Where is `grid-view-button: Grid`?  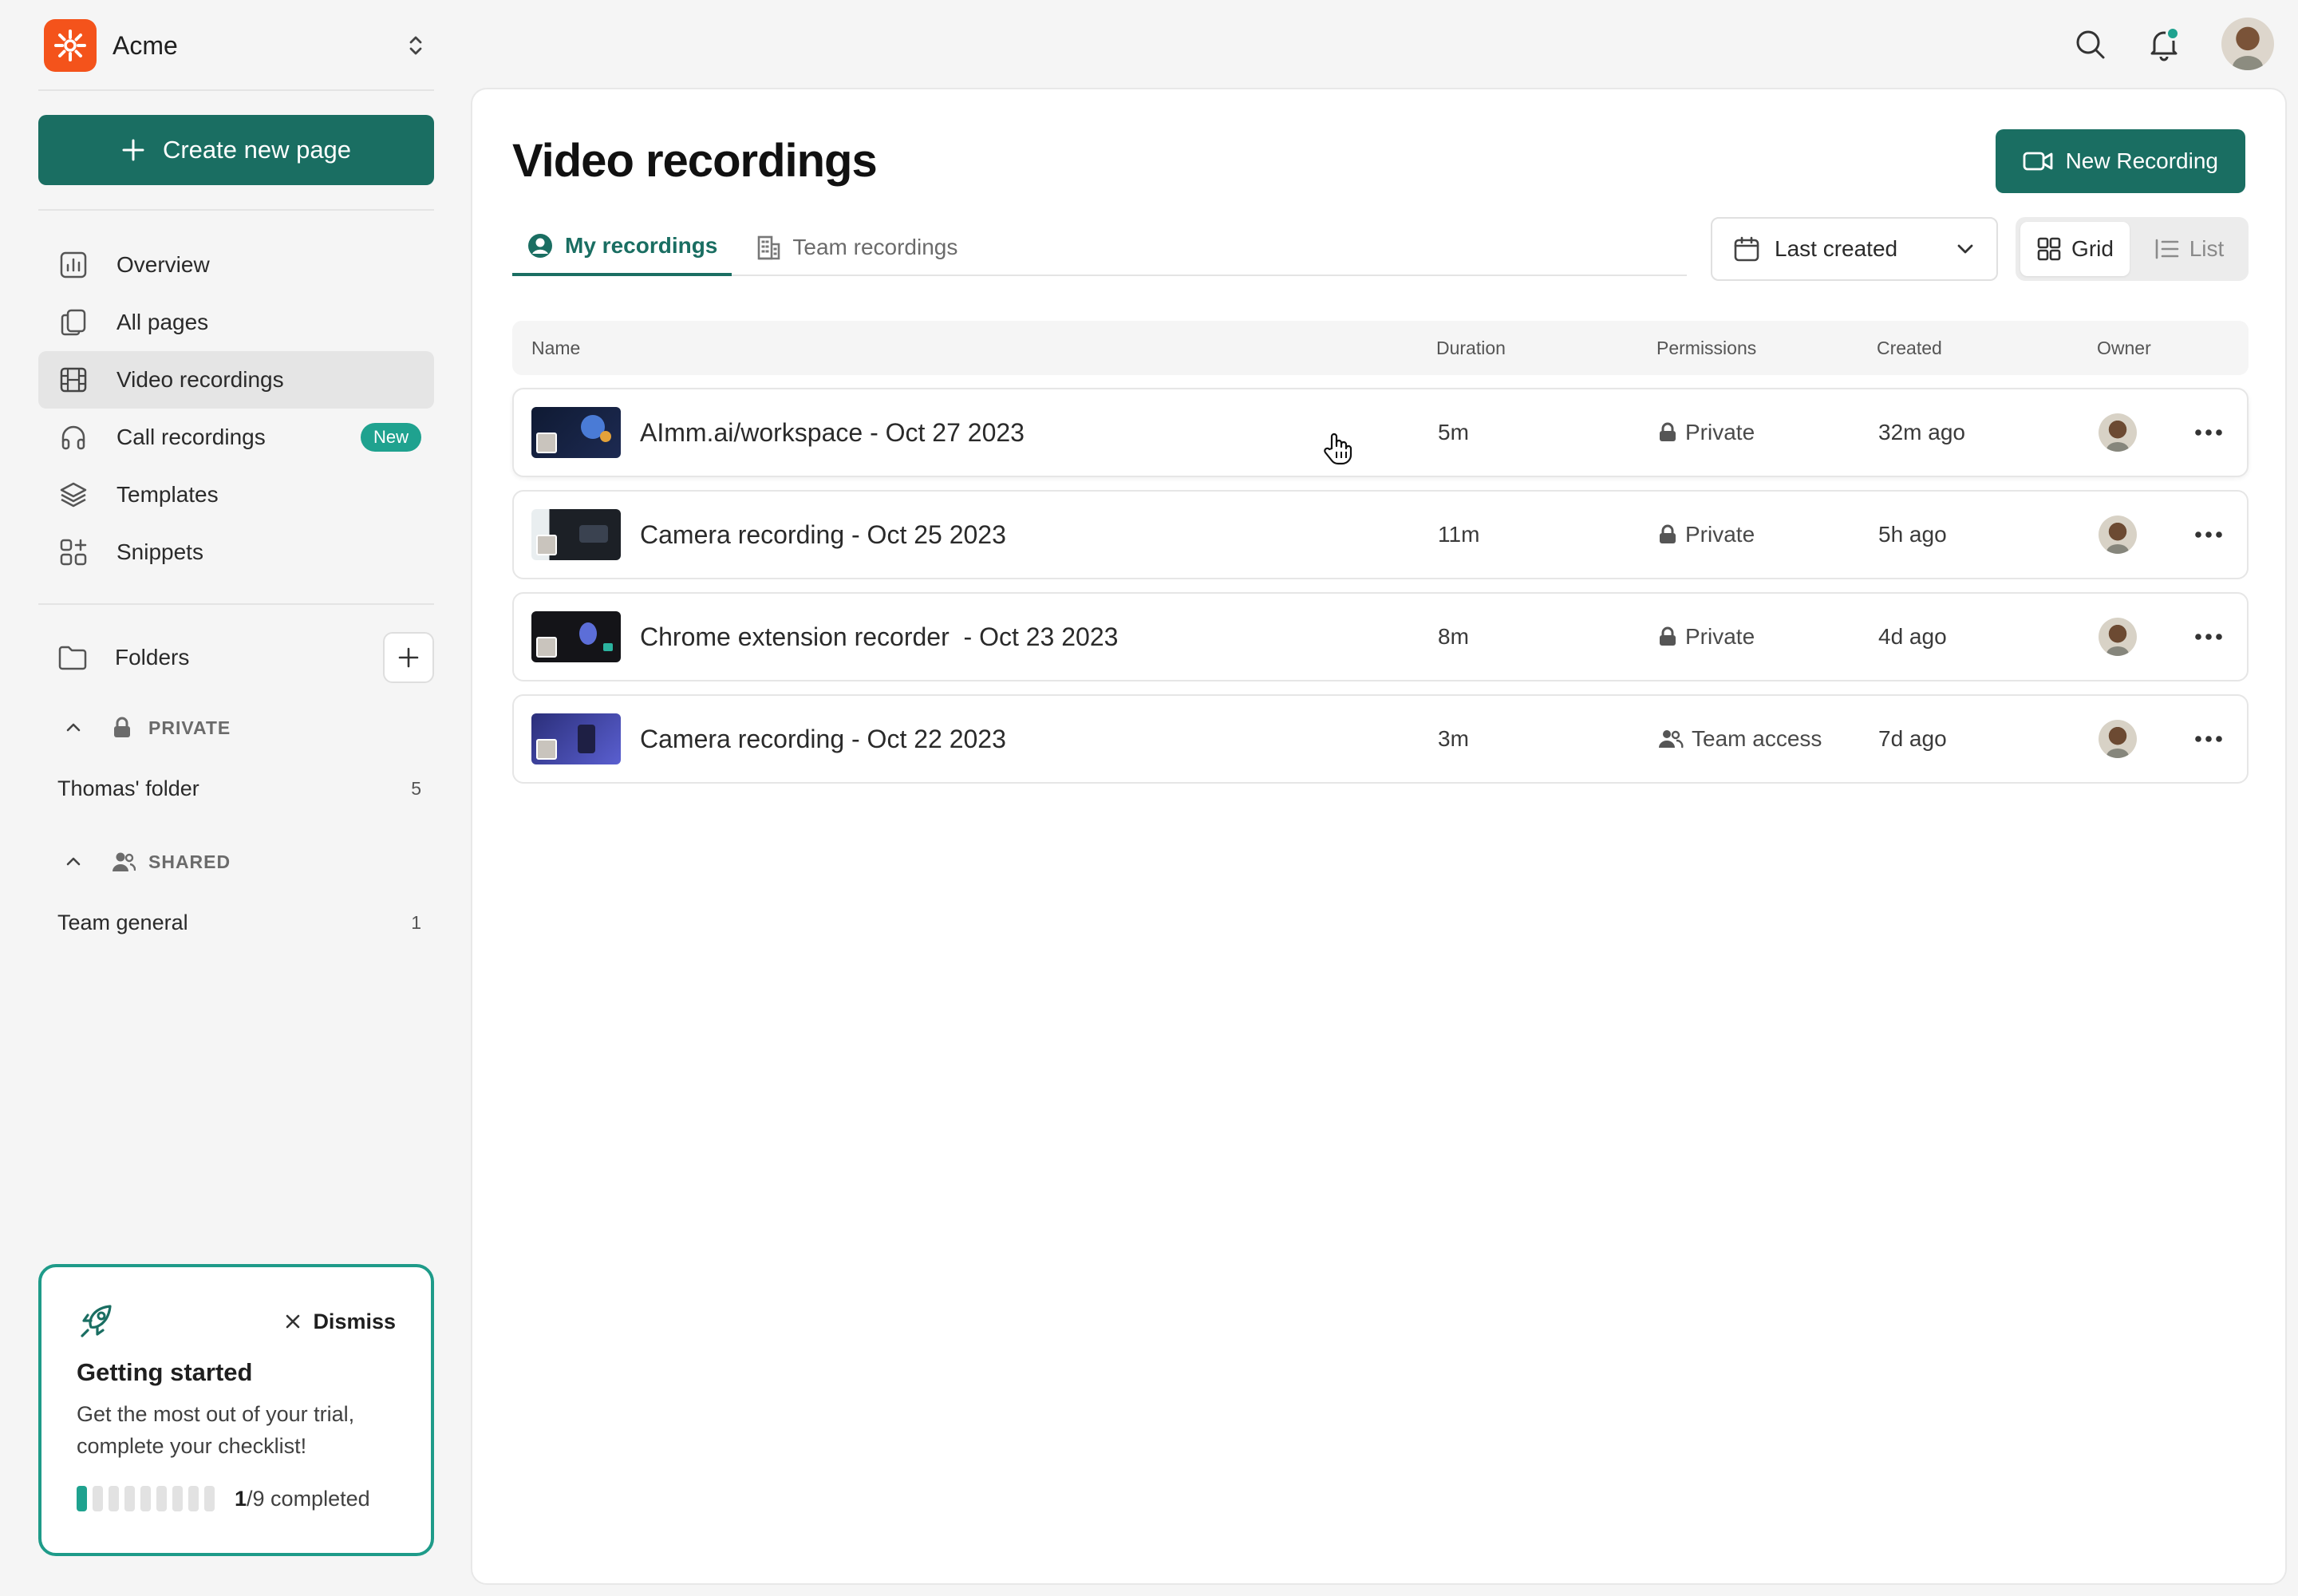 grid-view-button: Grid is located at coordinates (2075, 249).